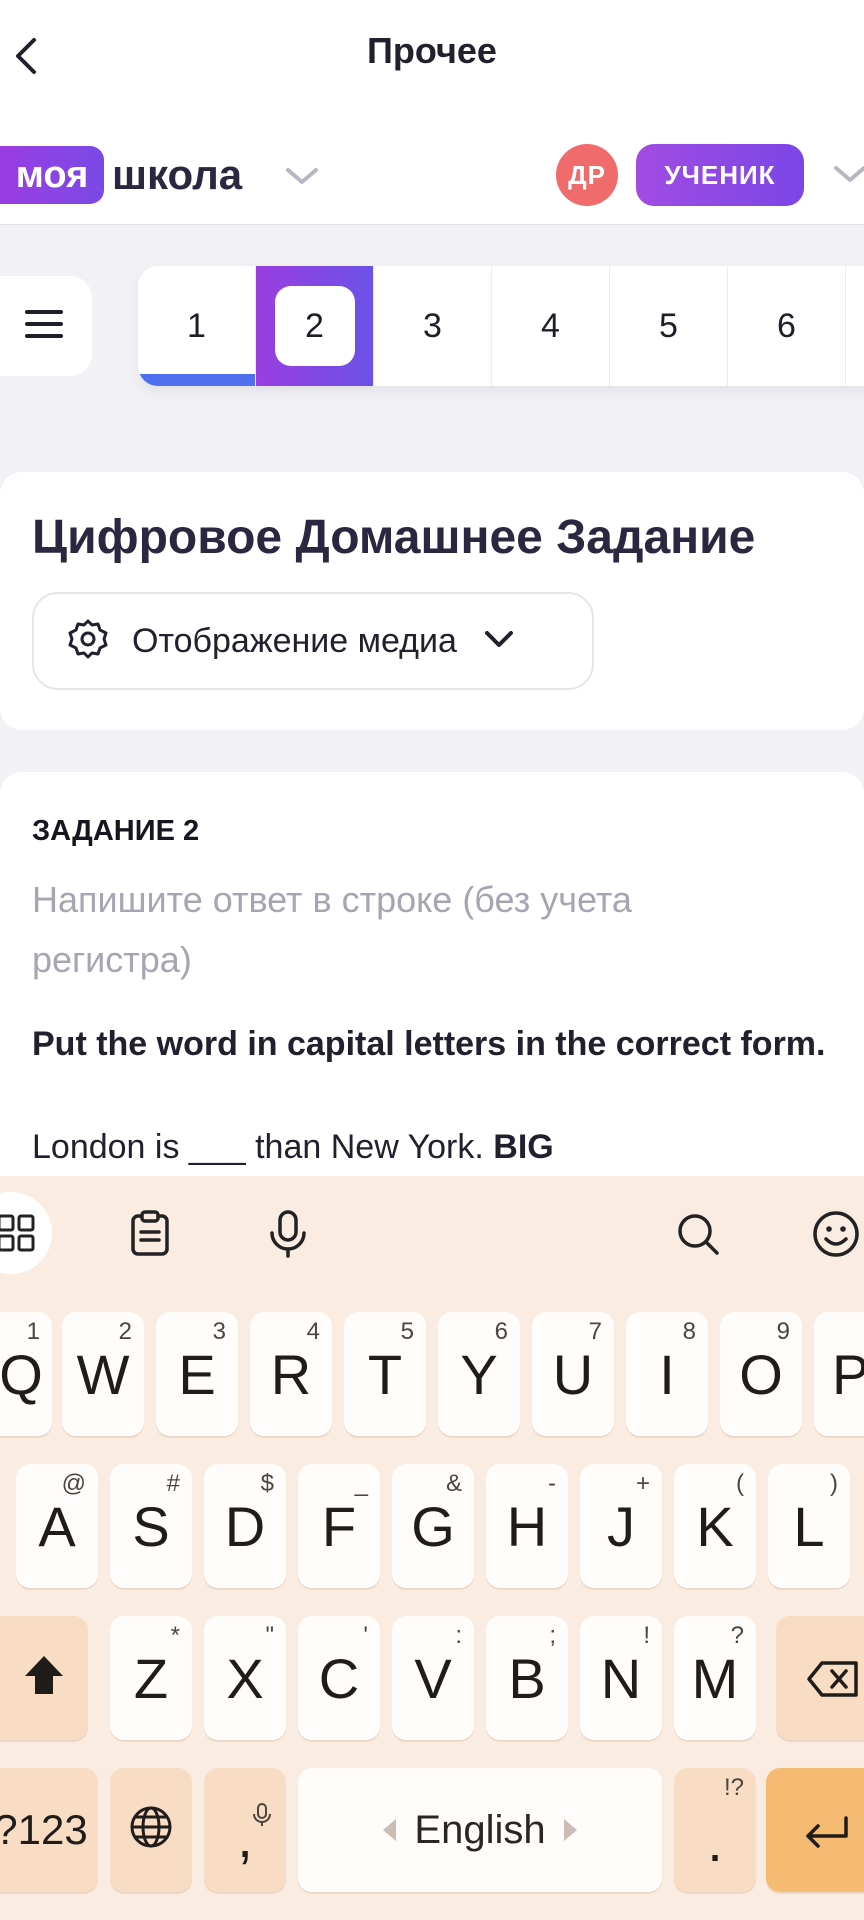  Describe the element at coordinates (480, 1830) in the screenshot. I see `space-bar: English` at that location.